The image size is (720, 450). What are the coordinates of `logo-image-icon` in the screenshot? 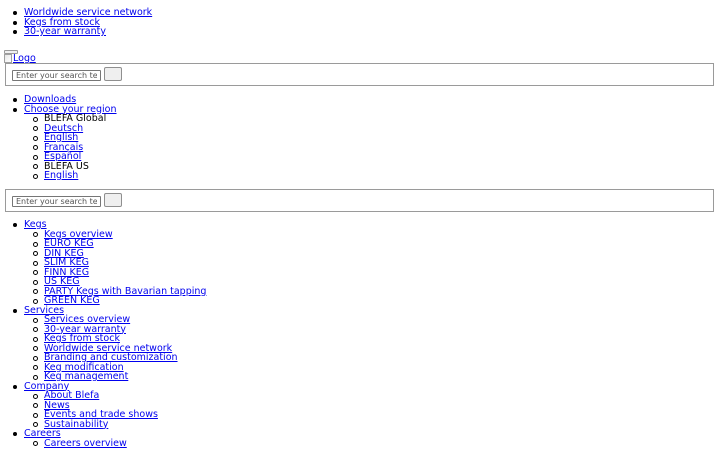 It's located at (8, 59).